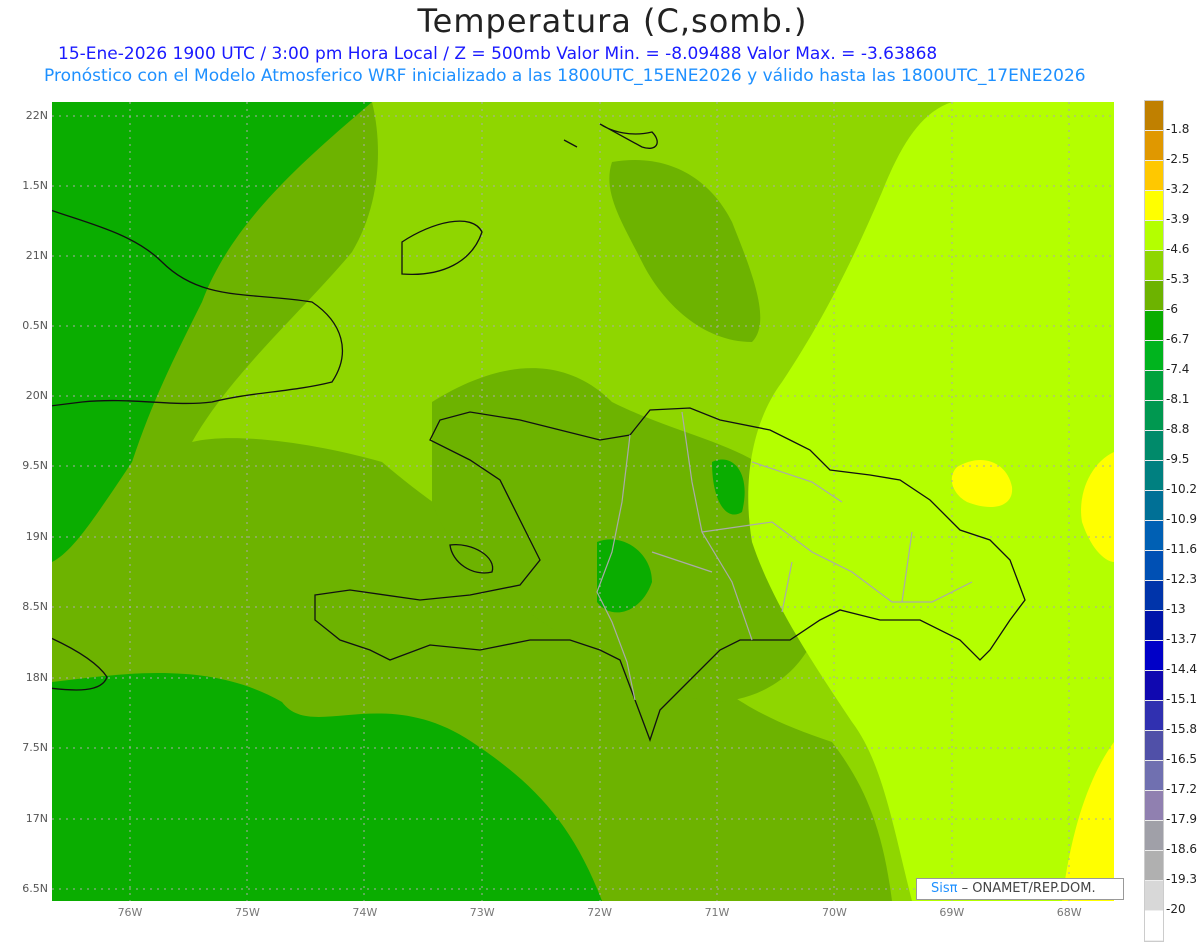  Describe the element at coordinates (1178, 339) in the screenshot. I see `colorbar-label: -6.7` at that location.